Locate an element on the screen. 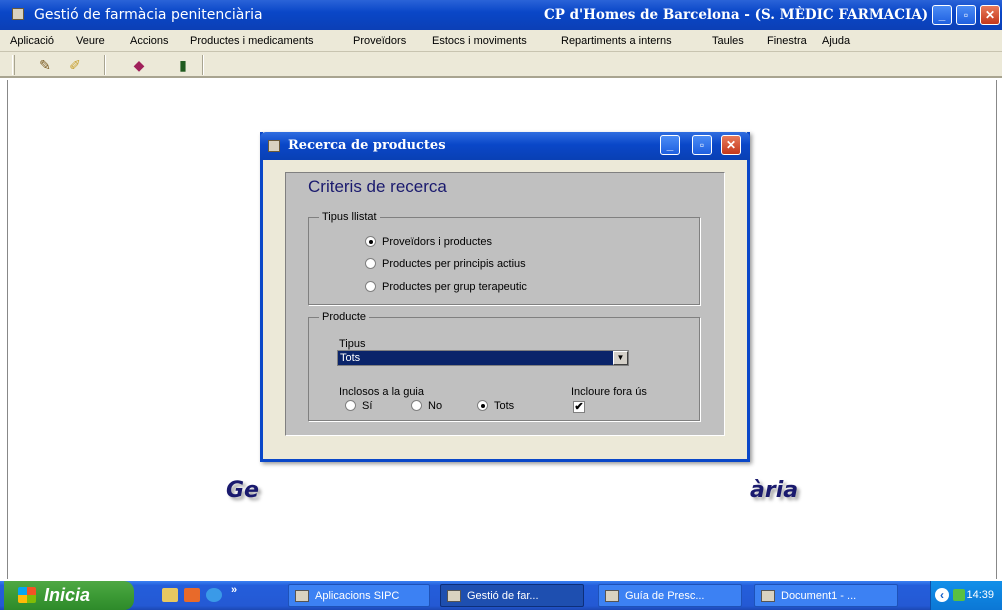 This screenshot has width=1002, height=610. tray-expand-icon: ‹ is located at coordinates (942, 595).